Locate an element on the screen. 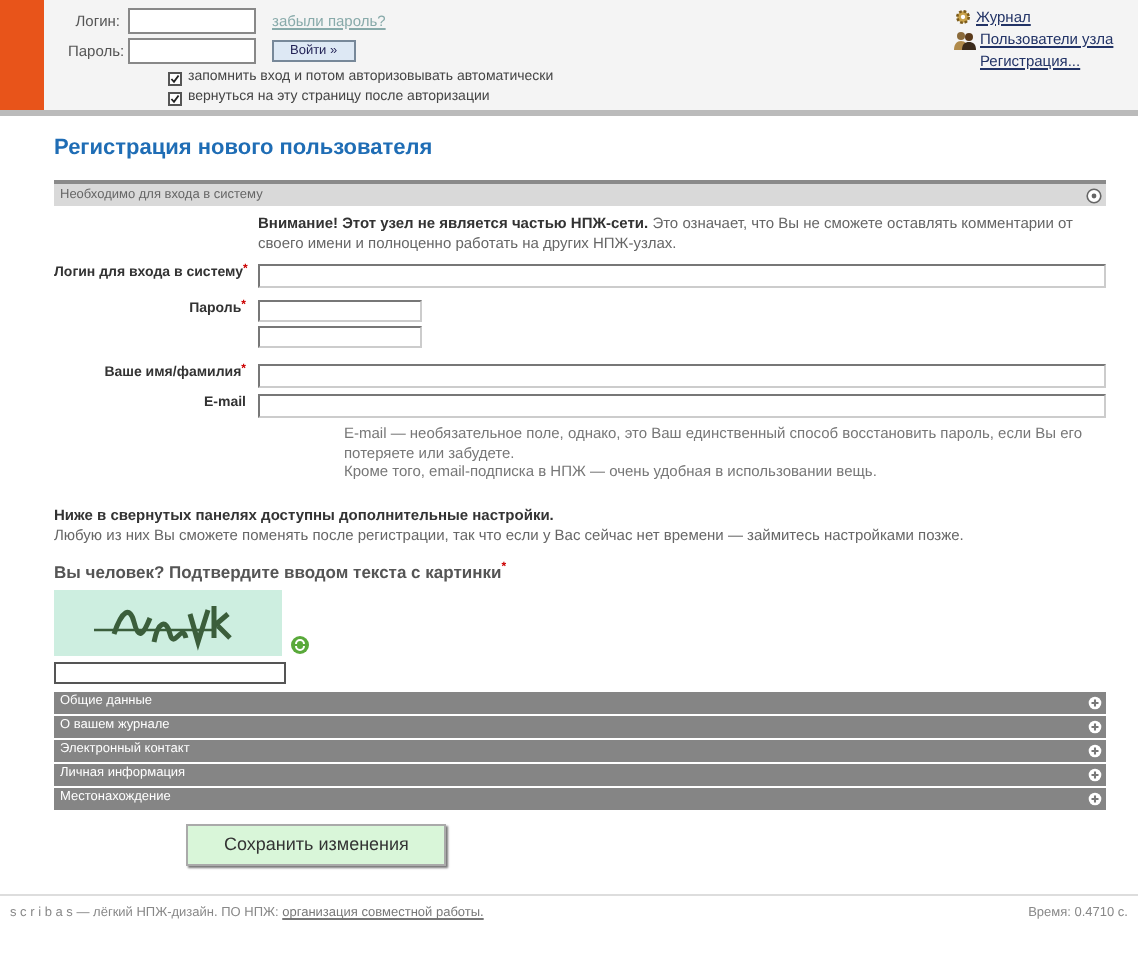  help-icon is located at coordinates (1094, 195).